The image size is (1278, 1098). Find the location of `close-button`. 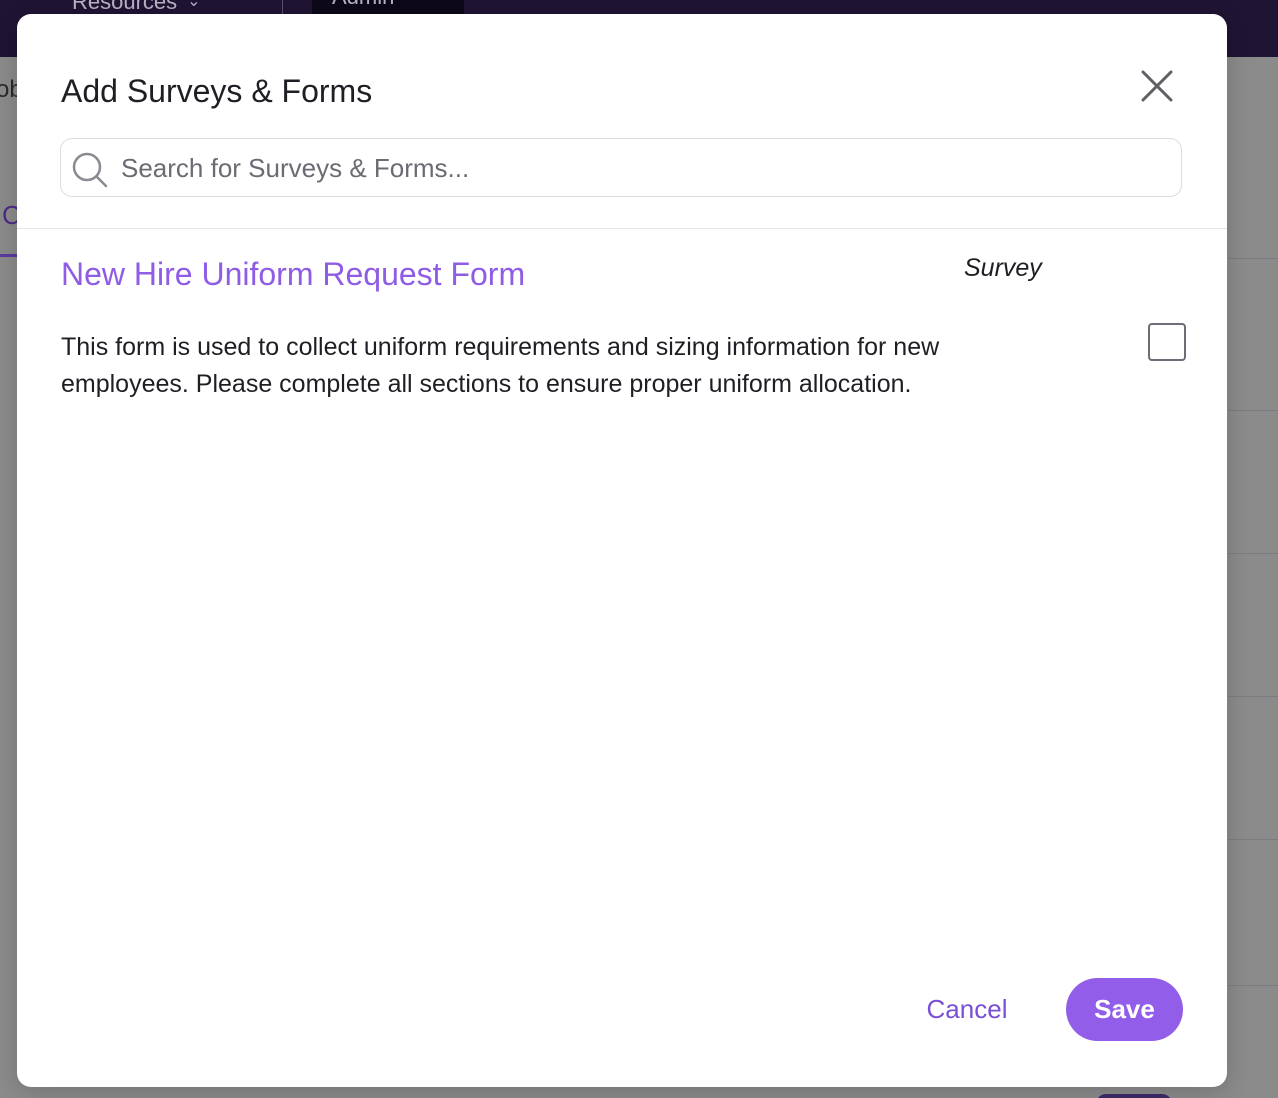

close-button is located at coordinates (1157, 86).